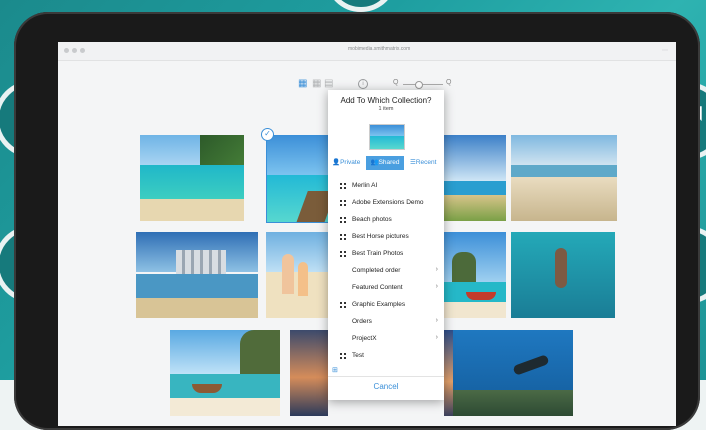 This screenshot has width=706, height=430. What do you see at coordinates (316, 84) in the screenshot?
I see `list-view-icon: ▦` at bounding box center [316, 84].